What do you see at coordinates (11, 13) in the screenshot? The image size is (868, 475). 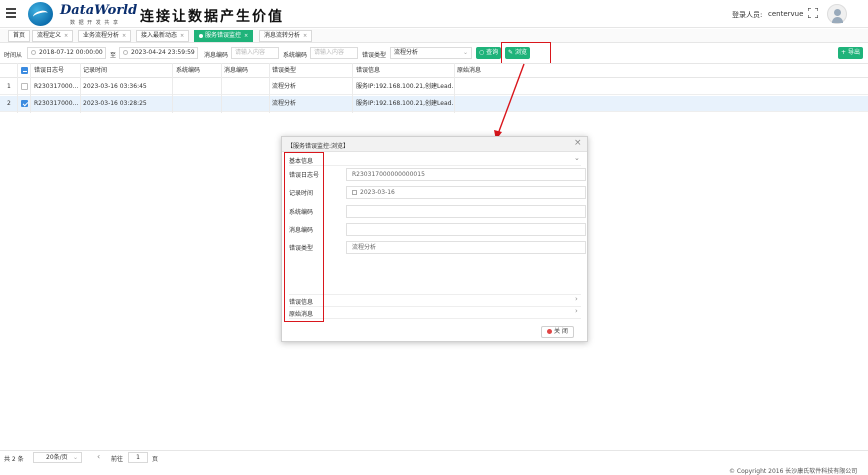 I see `menu-icon` at bounding box center [11, 13].